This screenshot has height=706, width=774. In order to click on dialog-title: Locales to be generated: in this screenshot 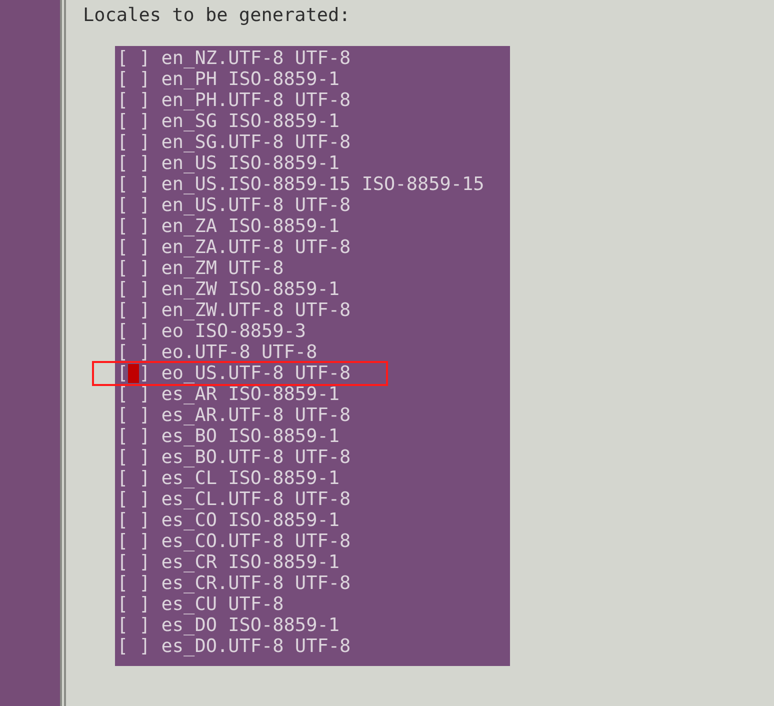, I will do `click(217, 16)`.